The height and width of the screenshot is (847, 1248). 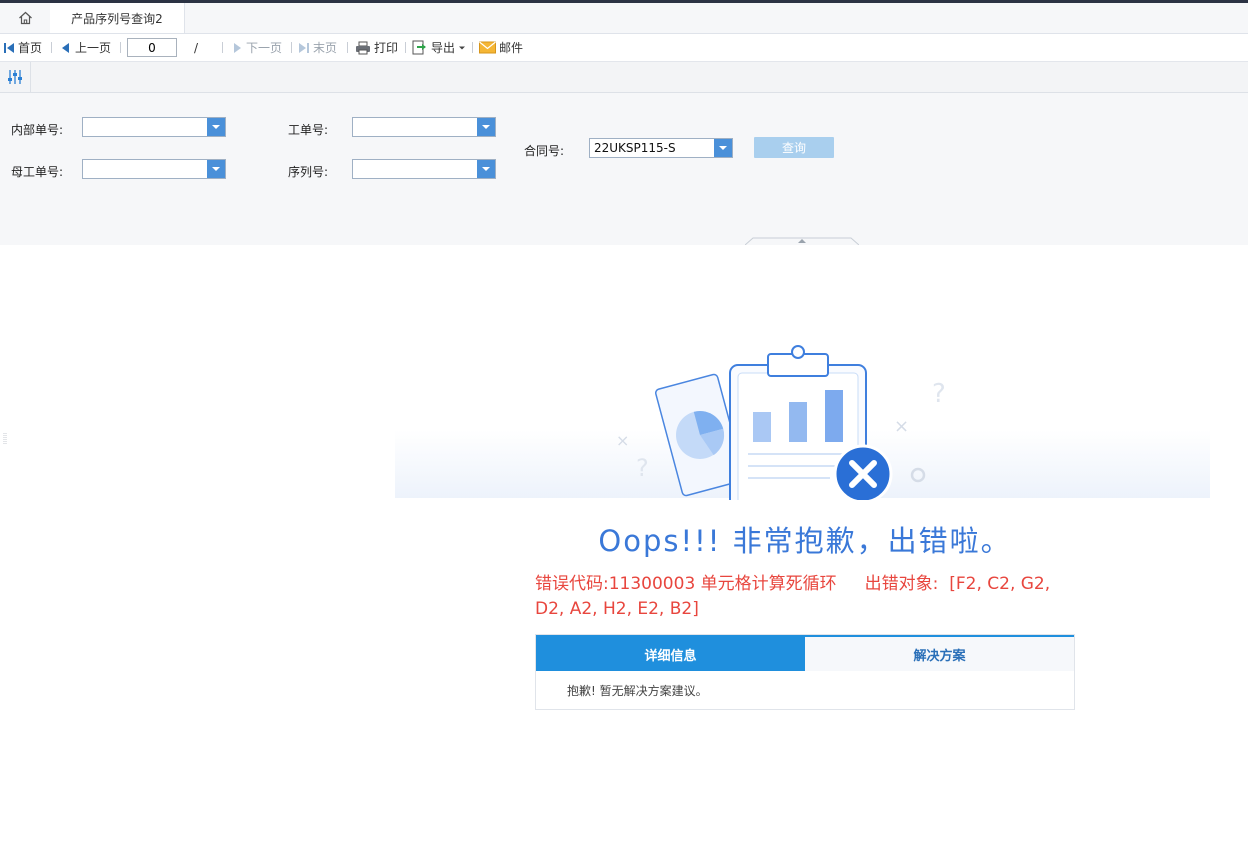 I want to click on tab-detail-info: 详细信息, so click(x=670, y=654).